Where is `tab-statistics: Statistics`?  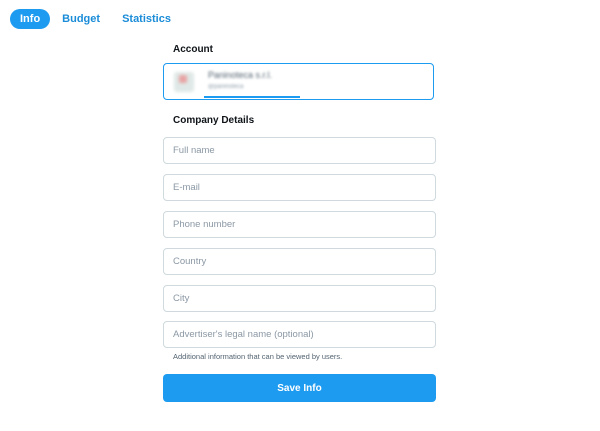
tab-statistics: Statistics is located at coordinates (146, 19).